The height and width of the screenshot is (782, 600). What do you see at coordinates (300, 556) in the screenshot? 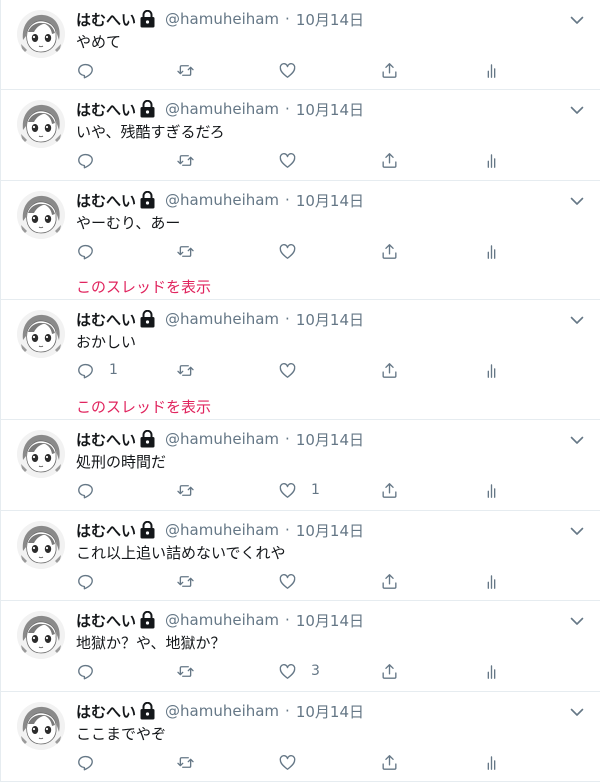
I see `tweet: はむへい @hamuheiham · 10月14日 これ以上追い詰めないでくれや` at bounding box center [300, 556].